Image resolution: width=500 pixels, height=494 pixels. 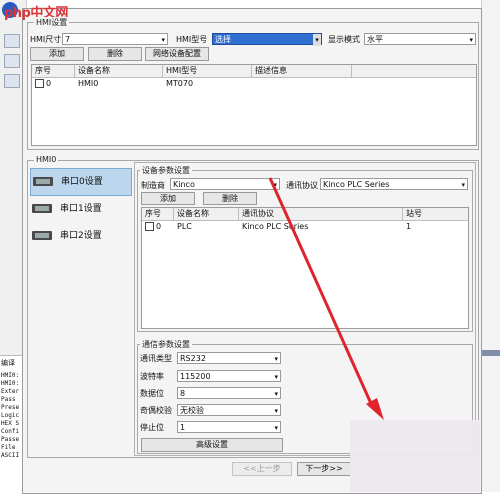 I want to click on annotation-arrow, so click(x=326, y=298).